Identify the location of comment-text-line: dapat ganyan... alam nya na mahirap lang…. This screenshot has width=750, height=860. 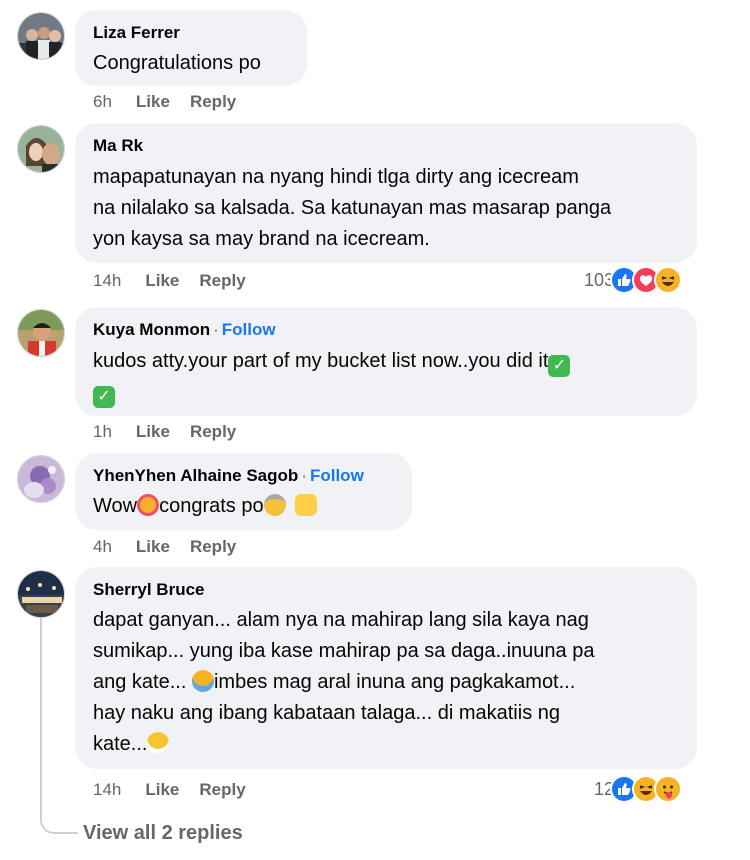
(341, 620).